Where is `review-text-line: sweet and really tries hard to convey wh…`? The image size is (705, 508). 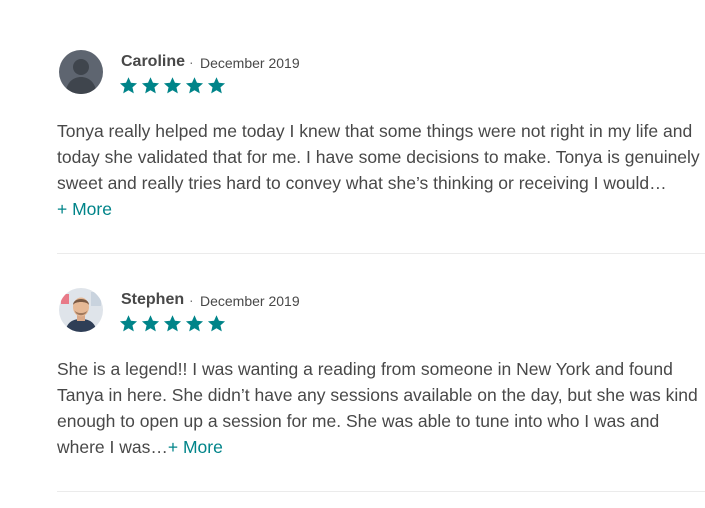 review-text-line: sweet and really tries hard to convey wh… is located at coordinates (362, 183).